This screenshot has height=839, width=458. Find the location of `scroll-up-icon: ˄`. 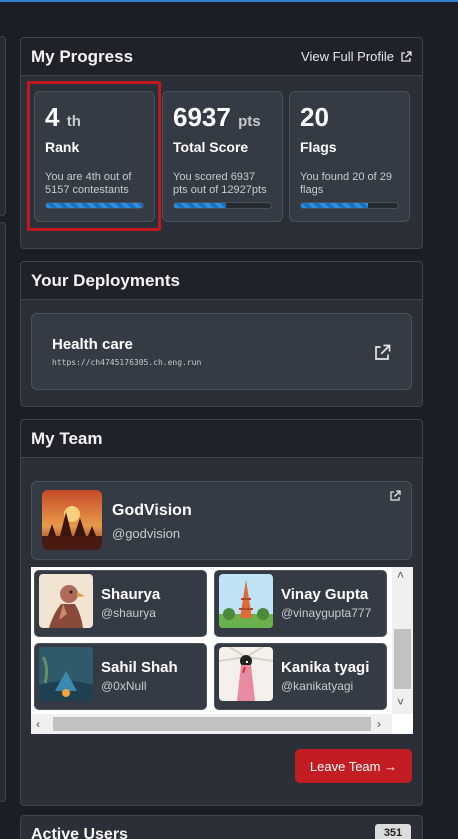

scroll-up-icon: ˄ is located at coordinates (400, 575).